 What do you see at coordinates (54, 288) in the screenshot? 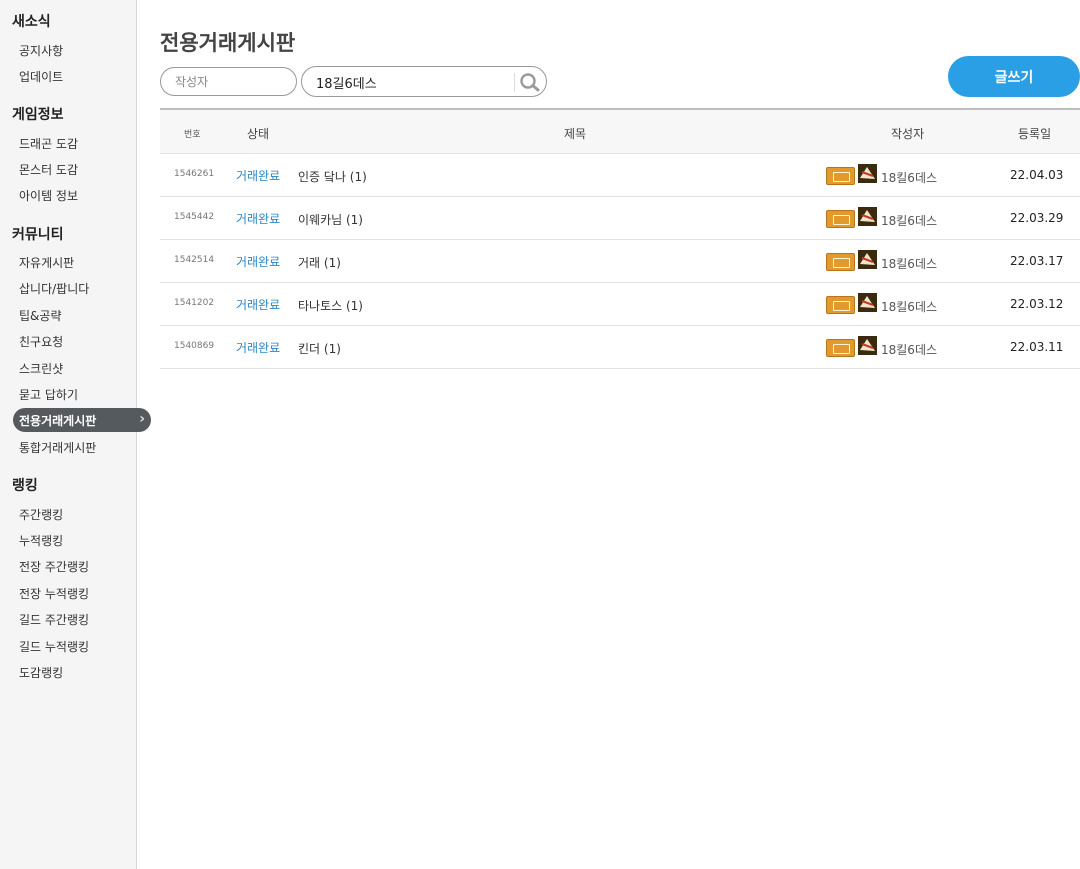
I see `sidebar-item-buy-sell: 삽니다/팝니다` at bounding box center [54, 288].